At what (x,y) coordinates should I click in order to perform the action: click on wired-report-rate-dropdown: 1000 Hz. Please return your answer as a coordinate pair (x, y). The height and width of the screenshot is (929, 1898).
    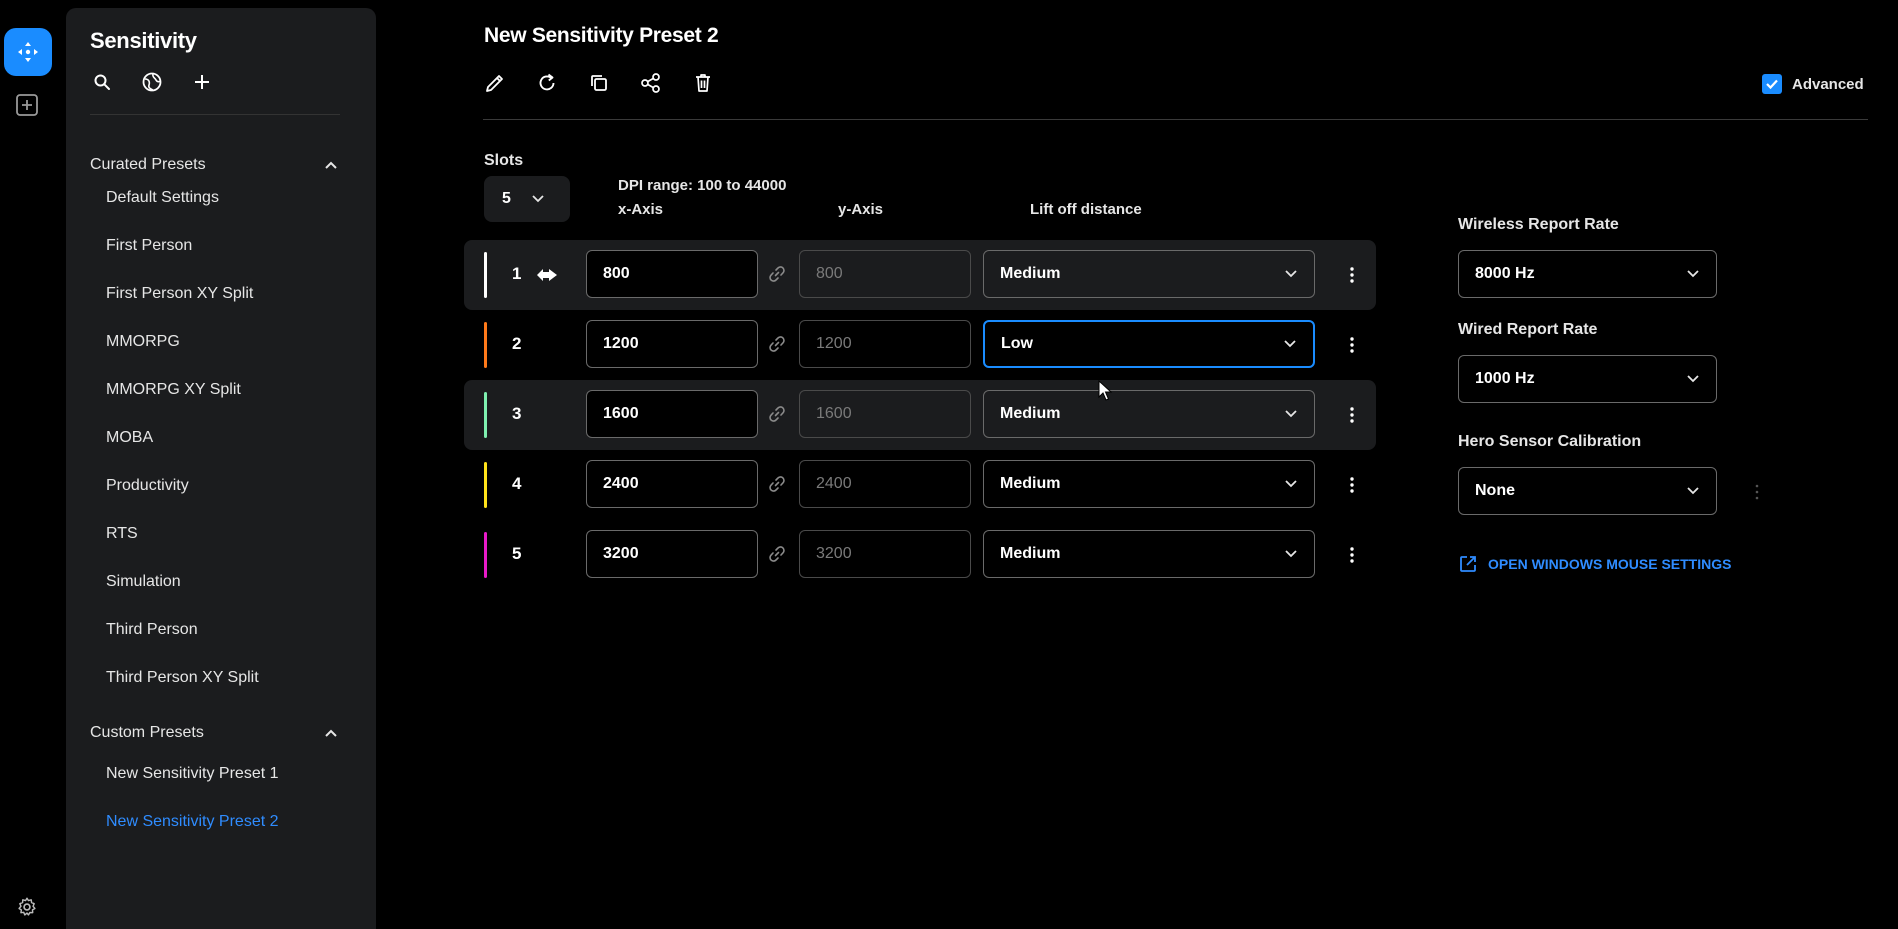
    Looking at the image, I should click on (1587, 379).